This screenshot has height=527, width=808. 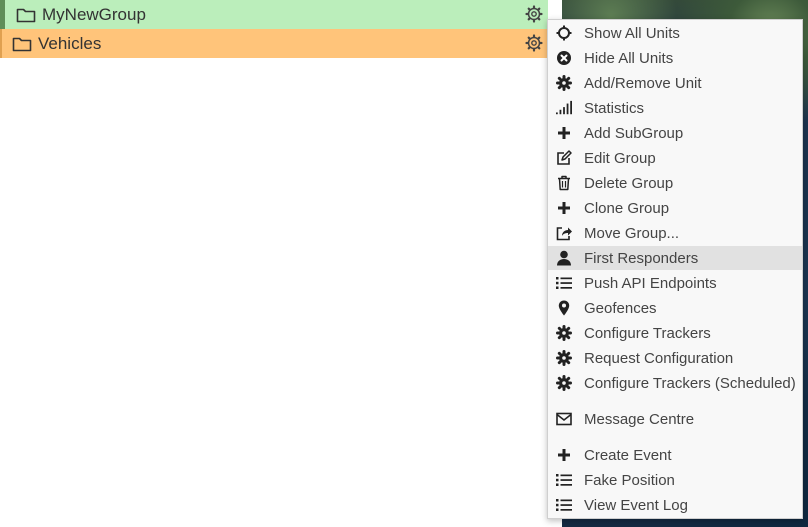 What do you see at coordinates (650, 283) in the screenshot?
I see `menu-item-label: Push API Endpoints` at bounding box center [650, 283].